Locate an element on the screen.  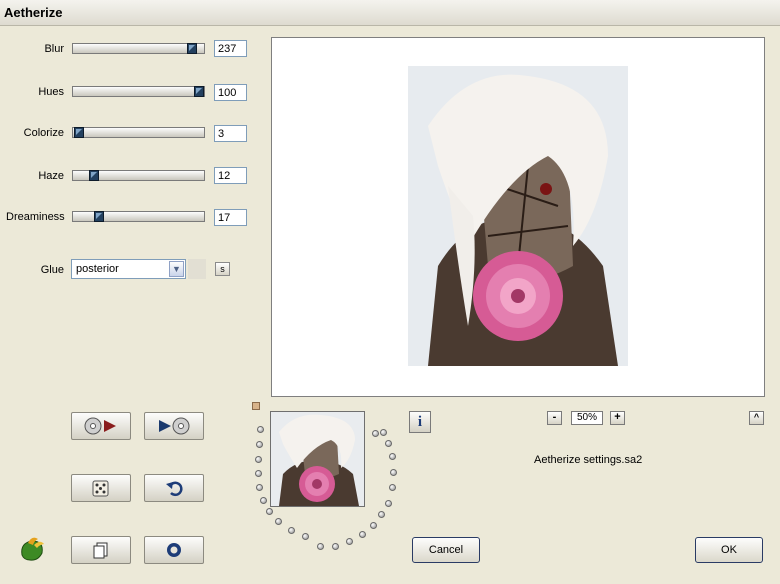
title-bar: Aetherize is located at coordinates (390, 13).